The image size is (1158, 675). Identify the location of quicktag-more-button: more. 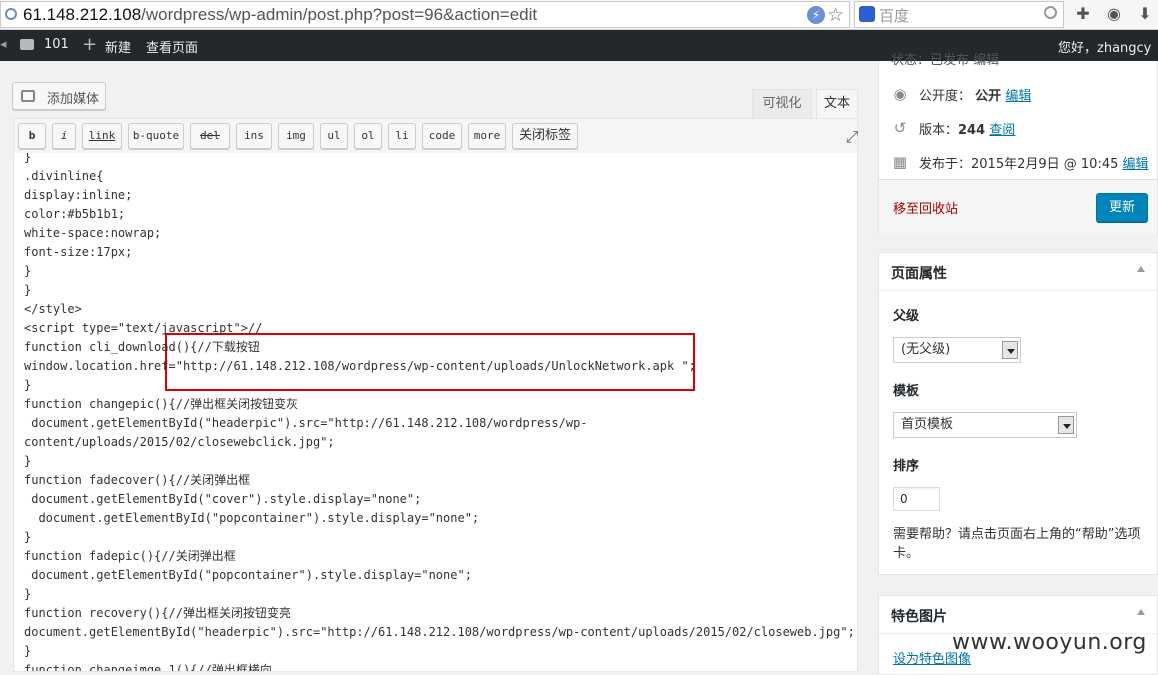
(487, 136).